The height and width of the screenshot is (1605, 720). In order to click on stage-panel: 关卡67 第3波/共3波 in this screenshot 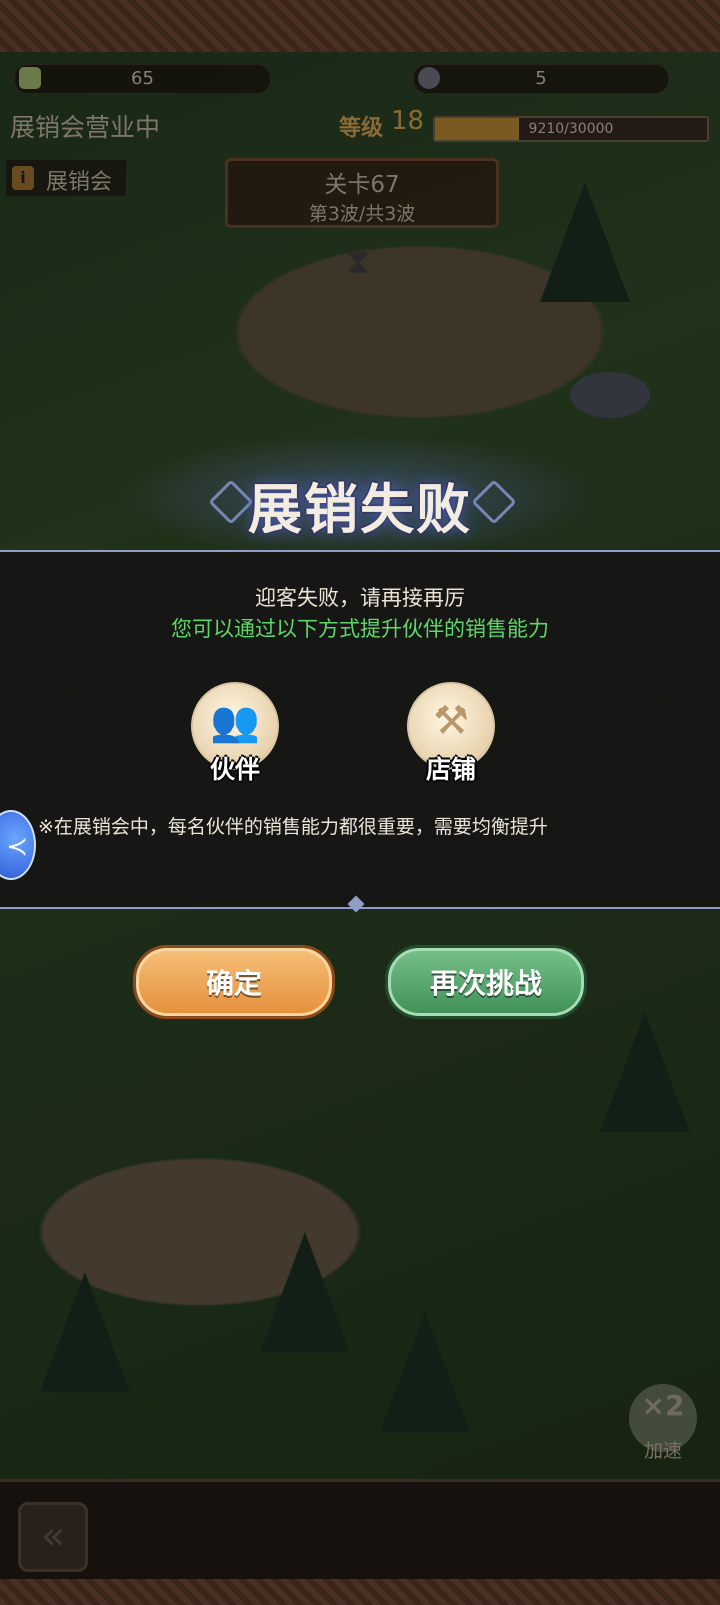, I will do `click(362, 193)`.